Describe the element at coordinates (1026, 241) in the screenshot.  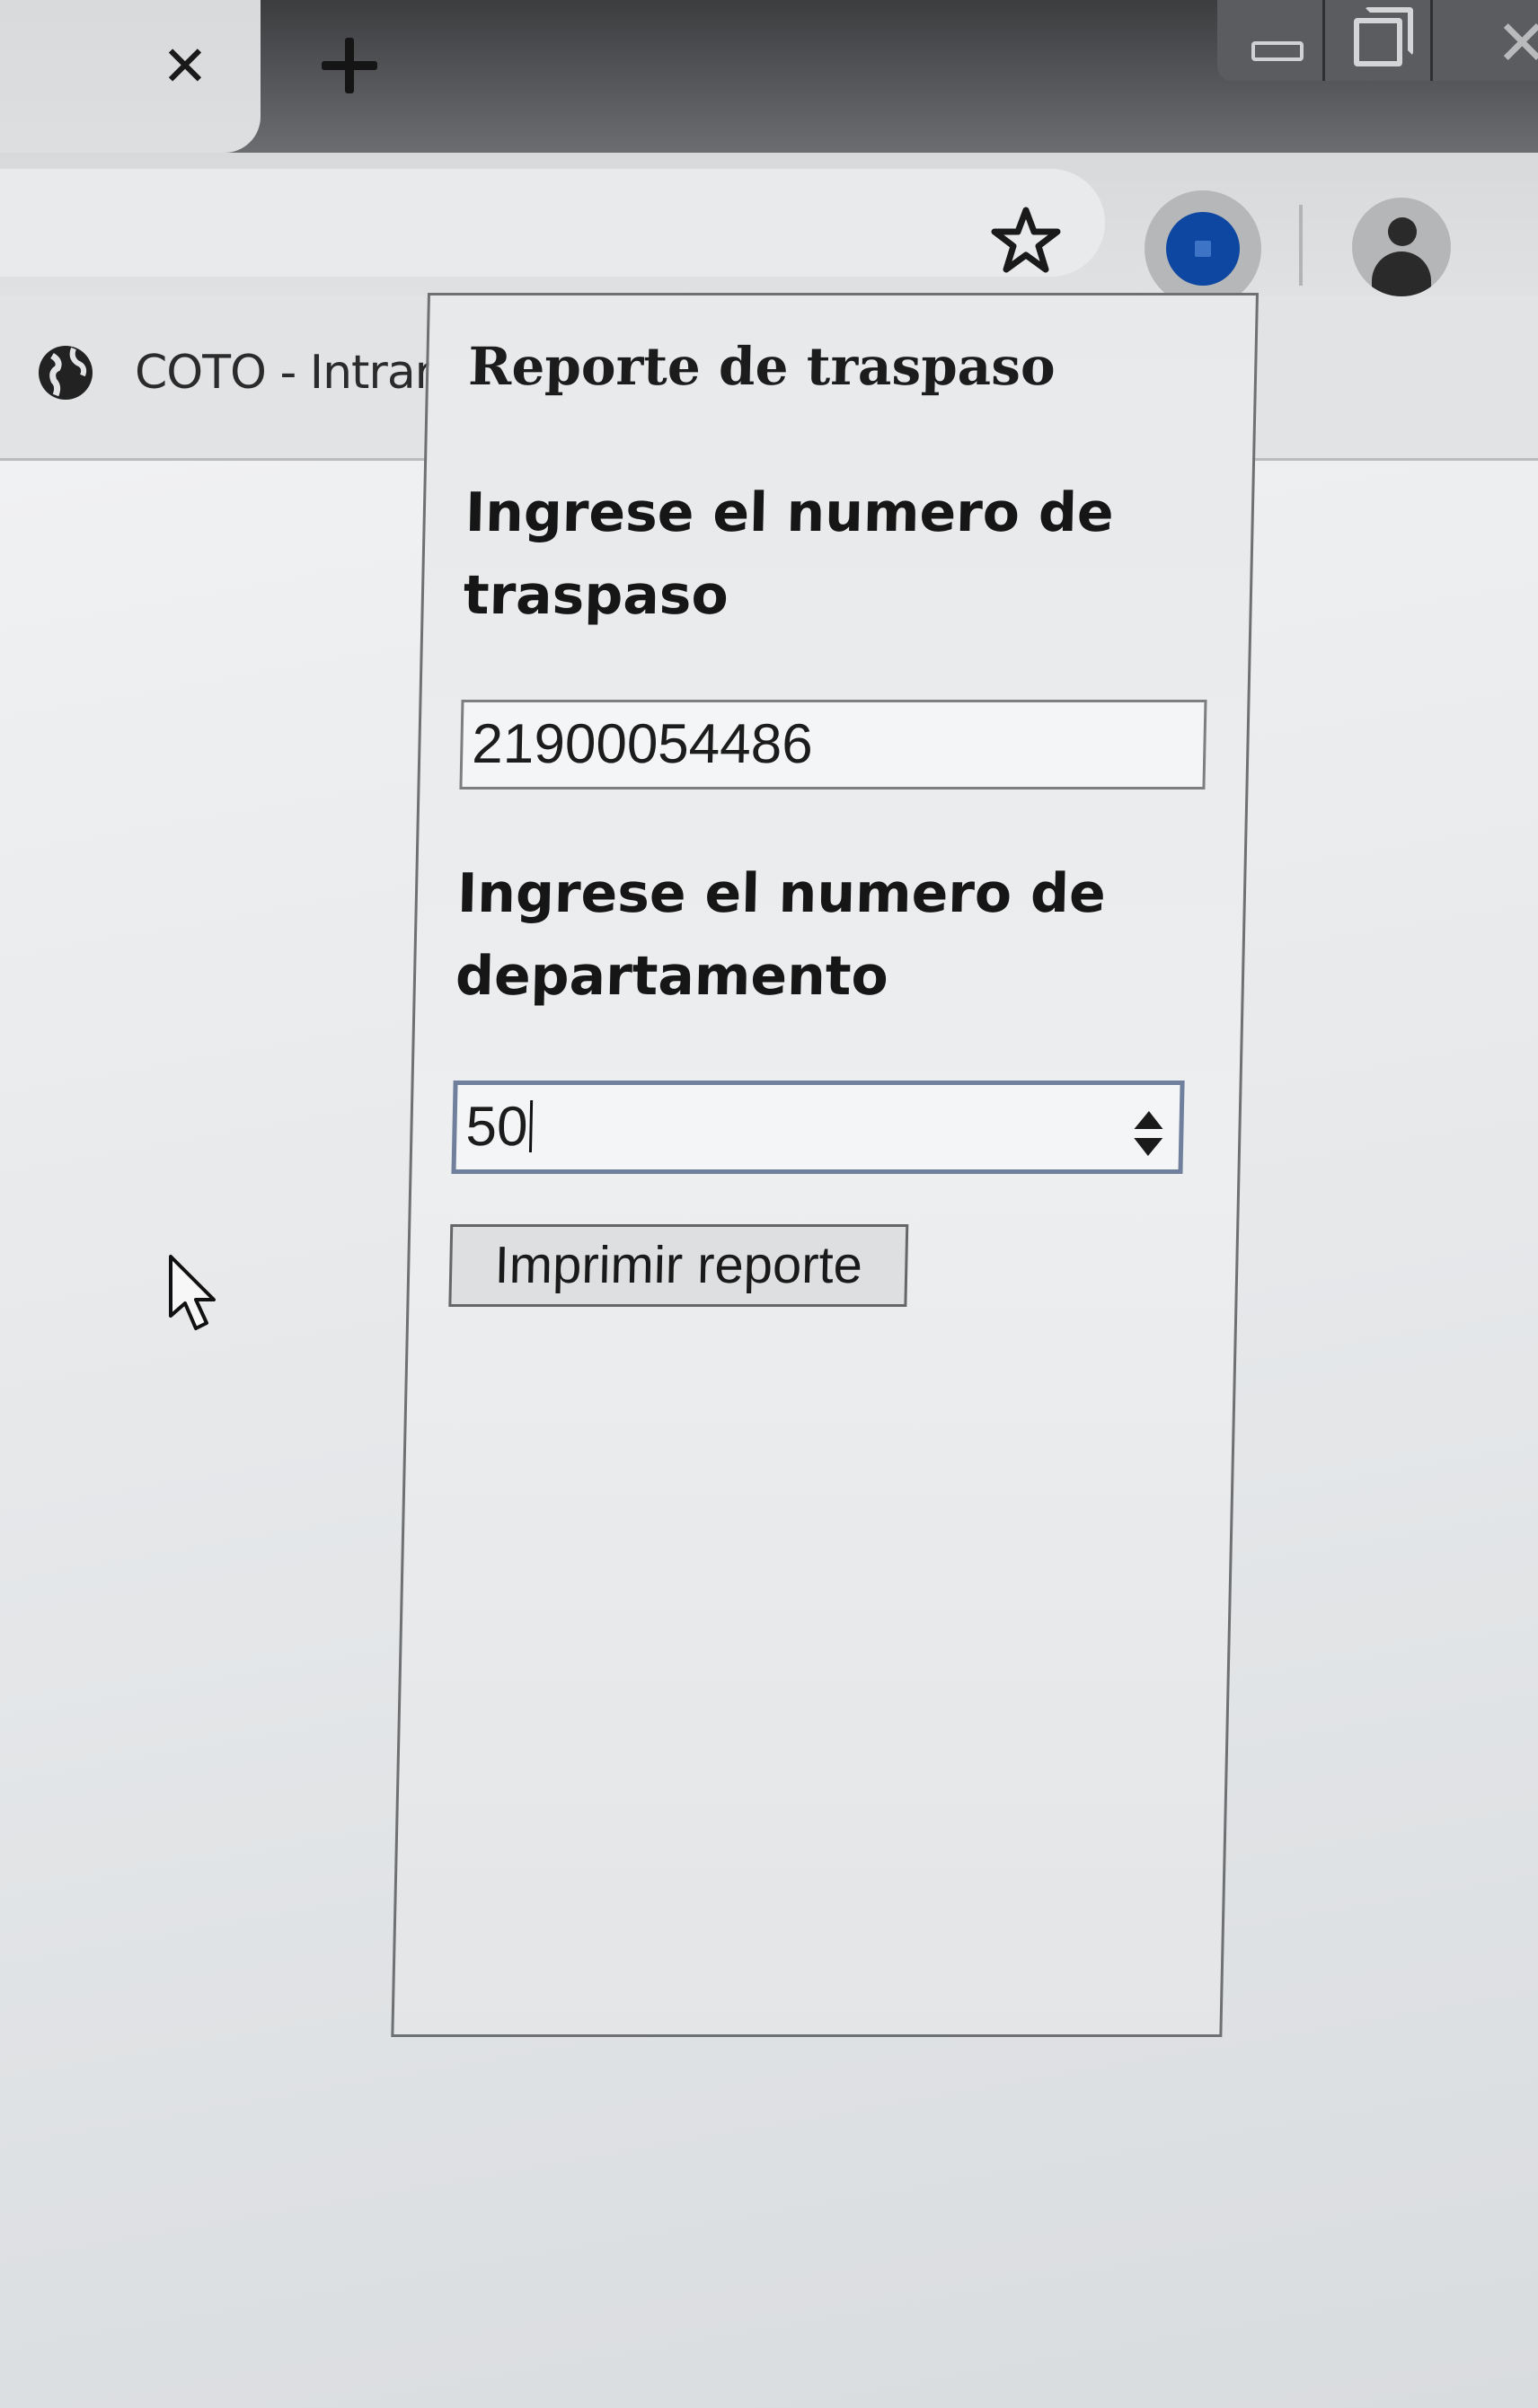
I see `star-icon` at that location.